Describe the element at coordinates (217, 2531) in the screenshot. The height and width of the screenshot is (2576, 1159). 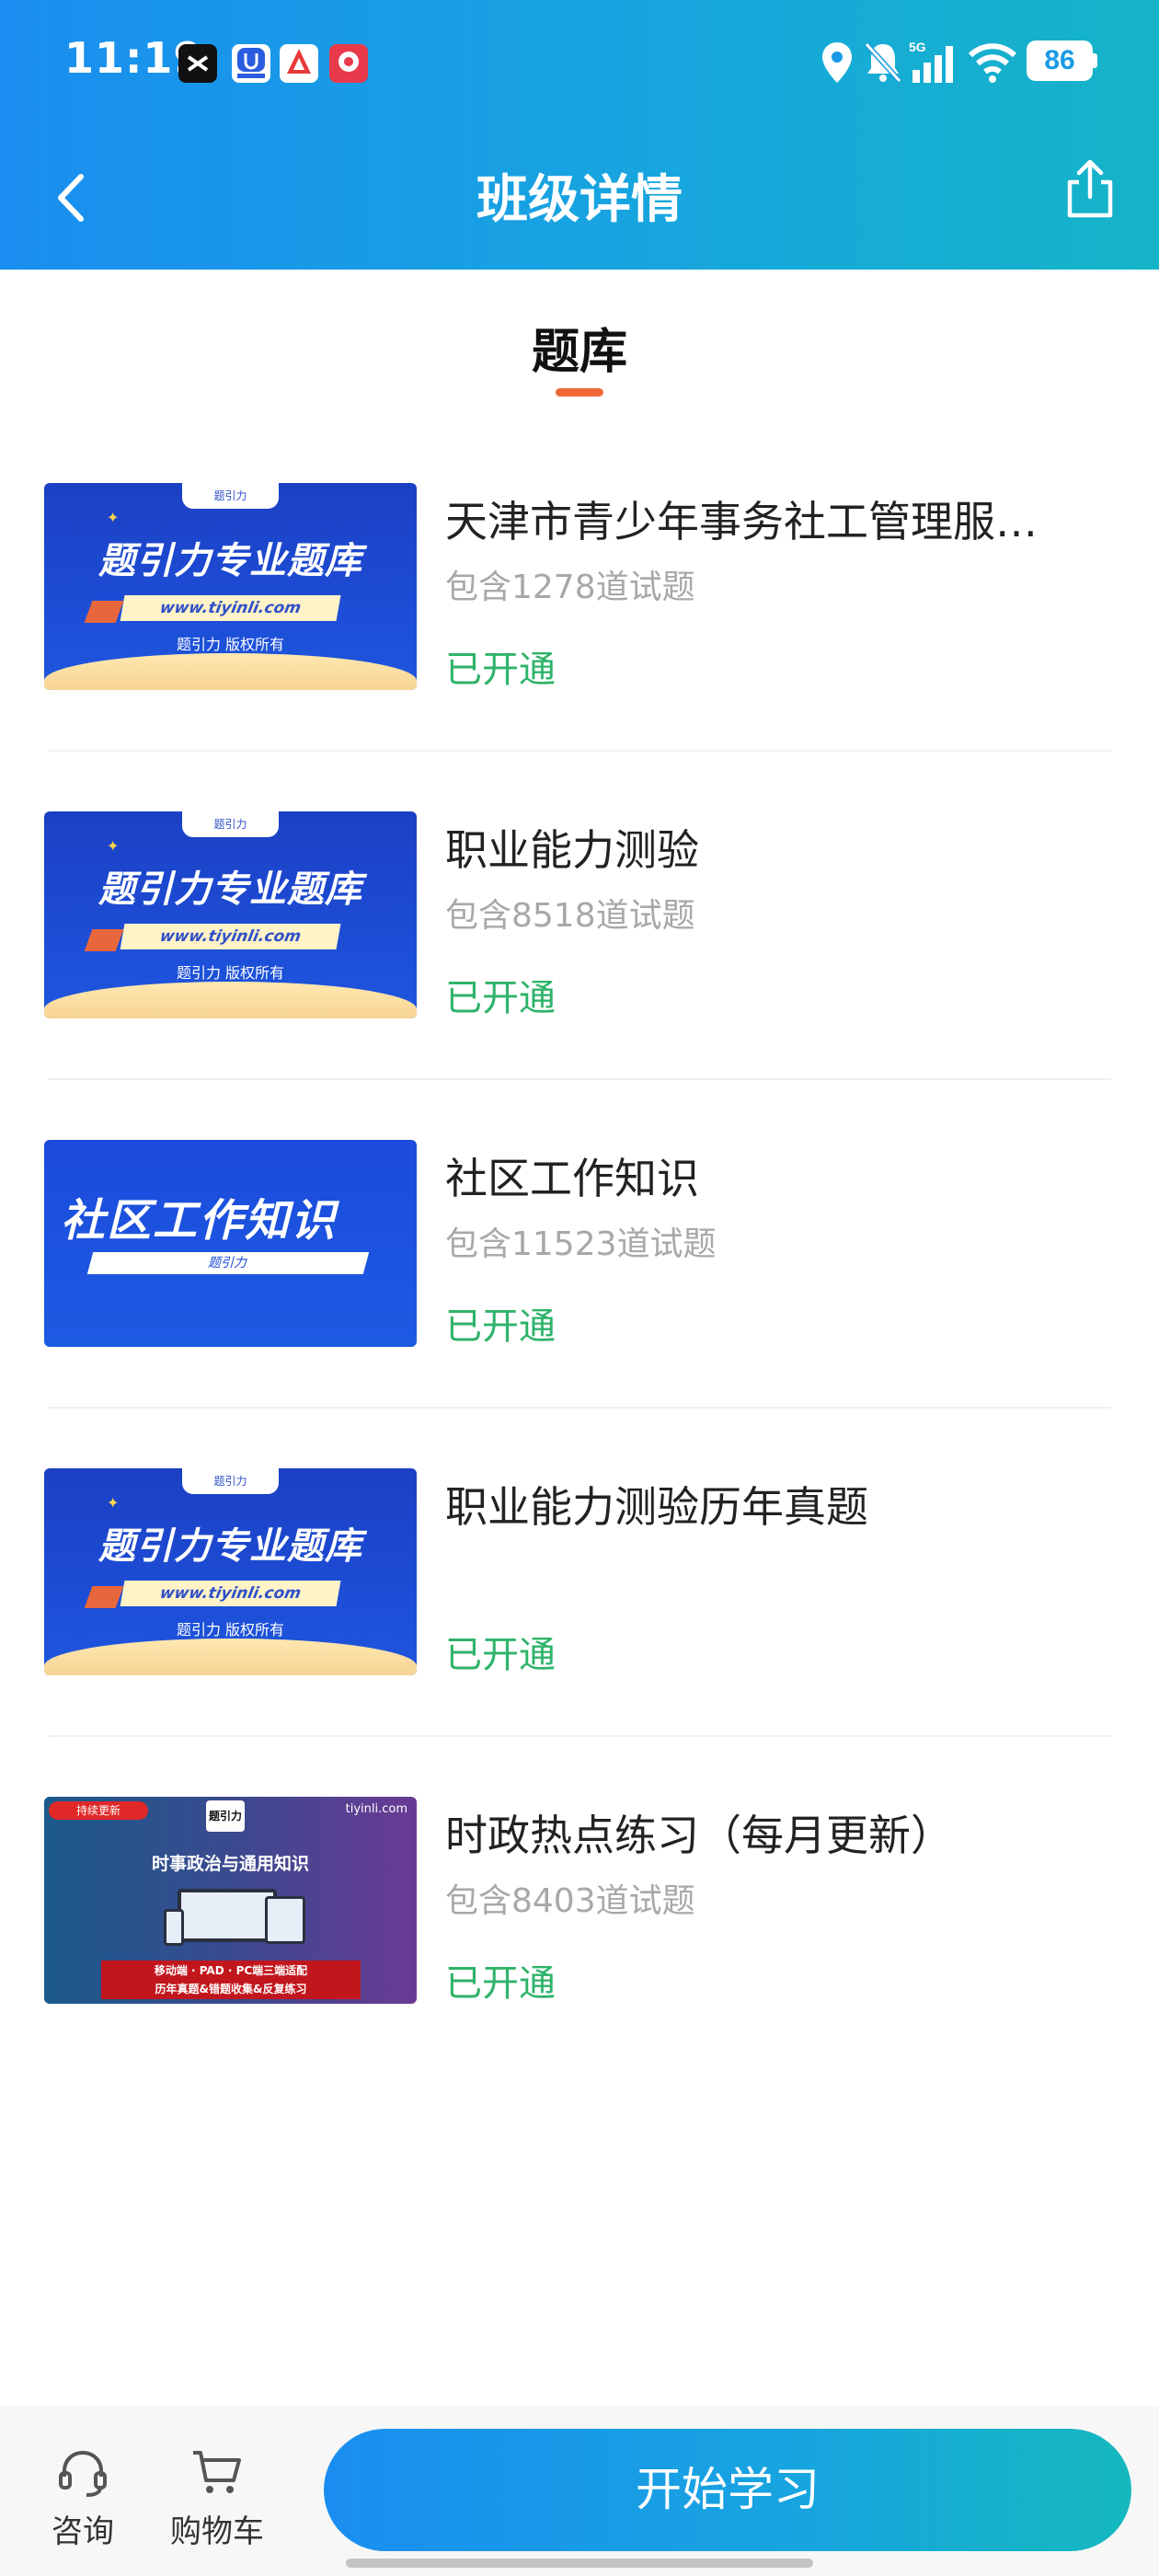
I see `cart-label: 购物车` at that location.